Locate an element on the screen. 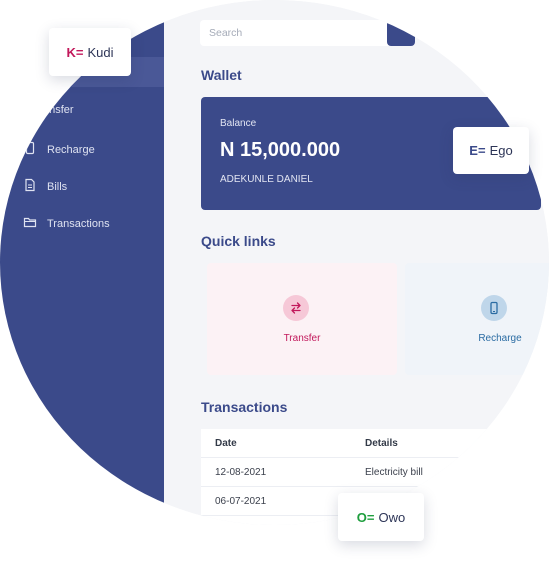  table-row: 12-08-2021 Electricity bill is located at coordinates (375, 472).